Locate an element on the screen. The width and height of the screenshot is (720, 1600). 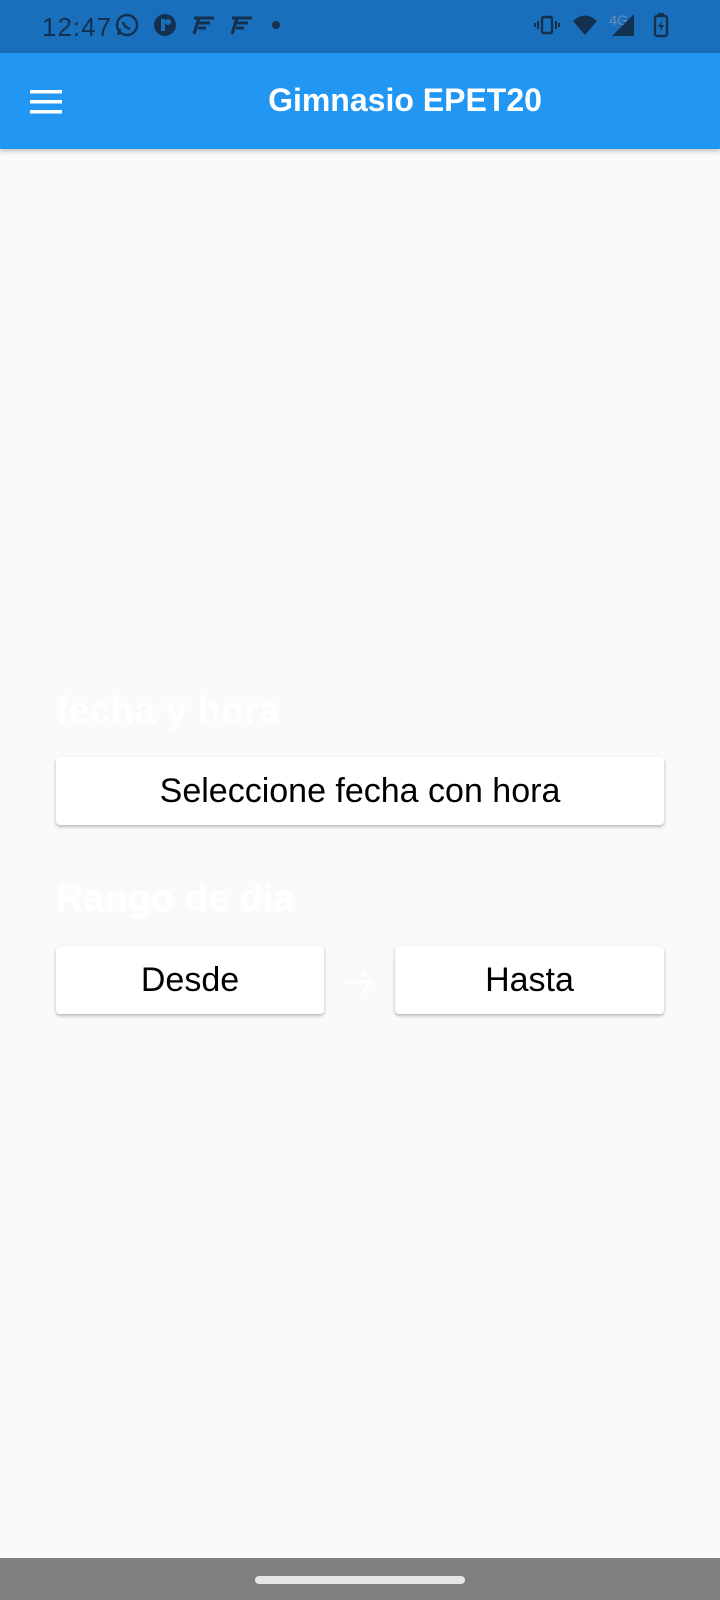
select-datetime-button: Seleccione fecha con hora is located at coordinates (360, 791).